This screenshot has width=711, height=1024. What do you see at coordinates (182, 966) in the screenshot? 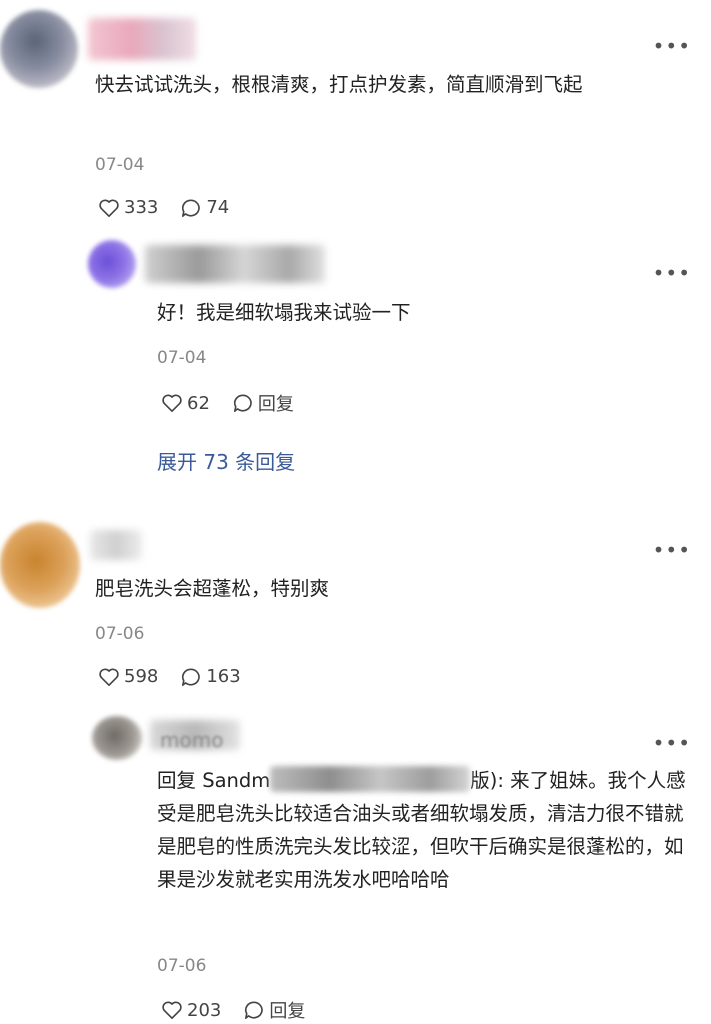
I see `reply-date: 07-06` at bounding box center [182, 966].